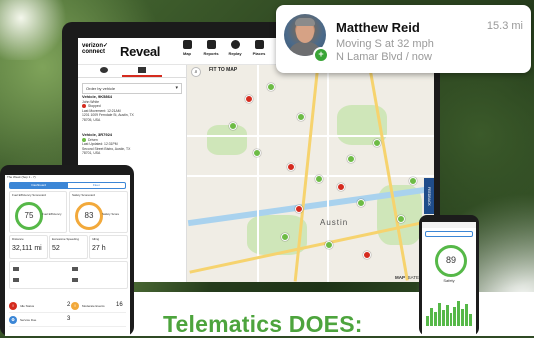 The height and width of the screenshot is (338, 534). I want to click on fuel-score: 75, so click(29, 215).